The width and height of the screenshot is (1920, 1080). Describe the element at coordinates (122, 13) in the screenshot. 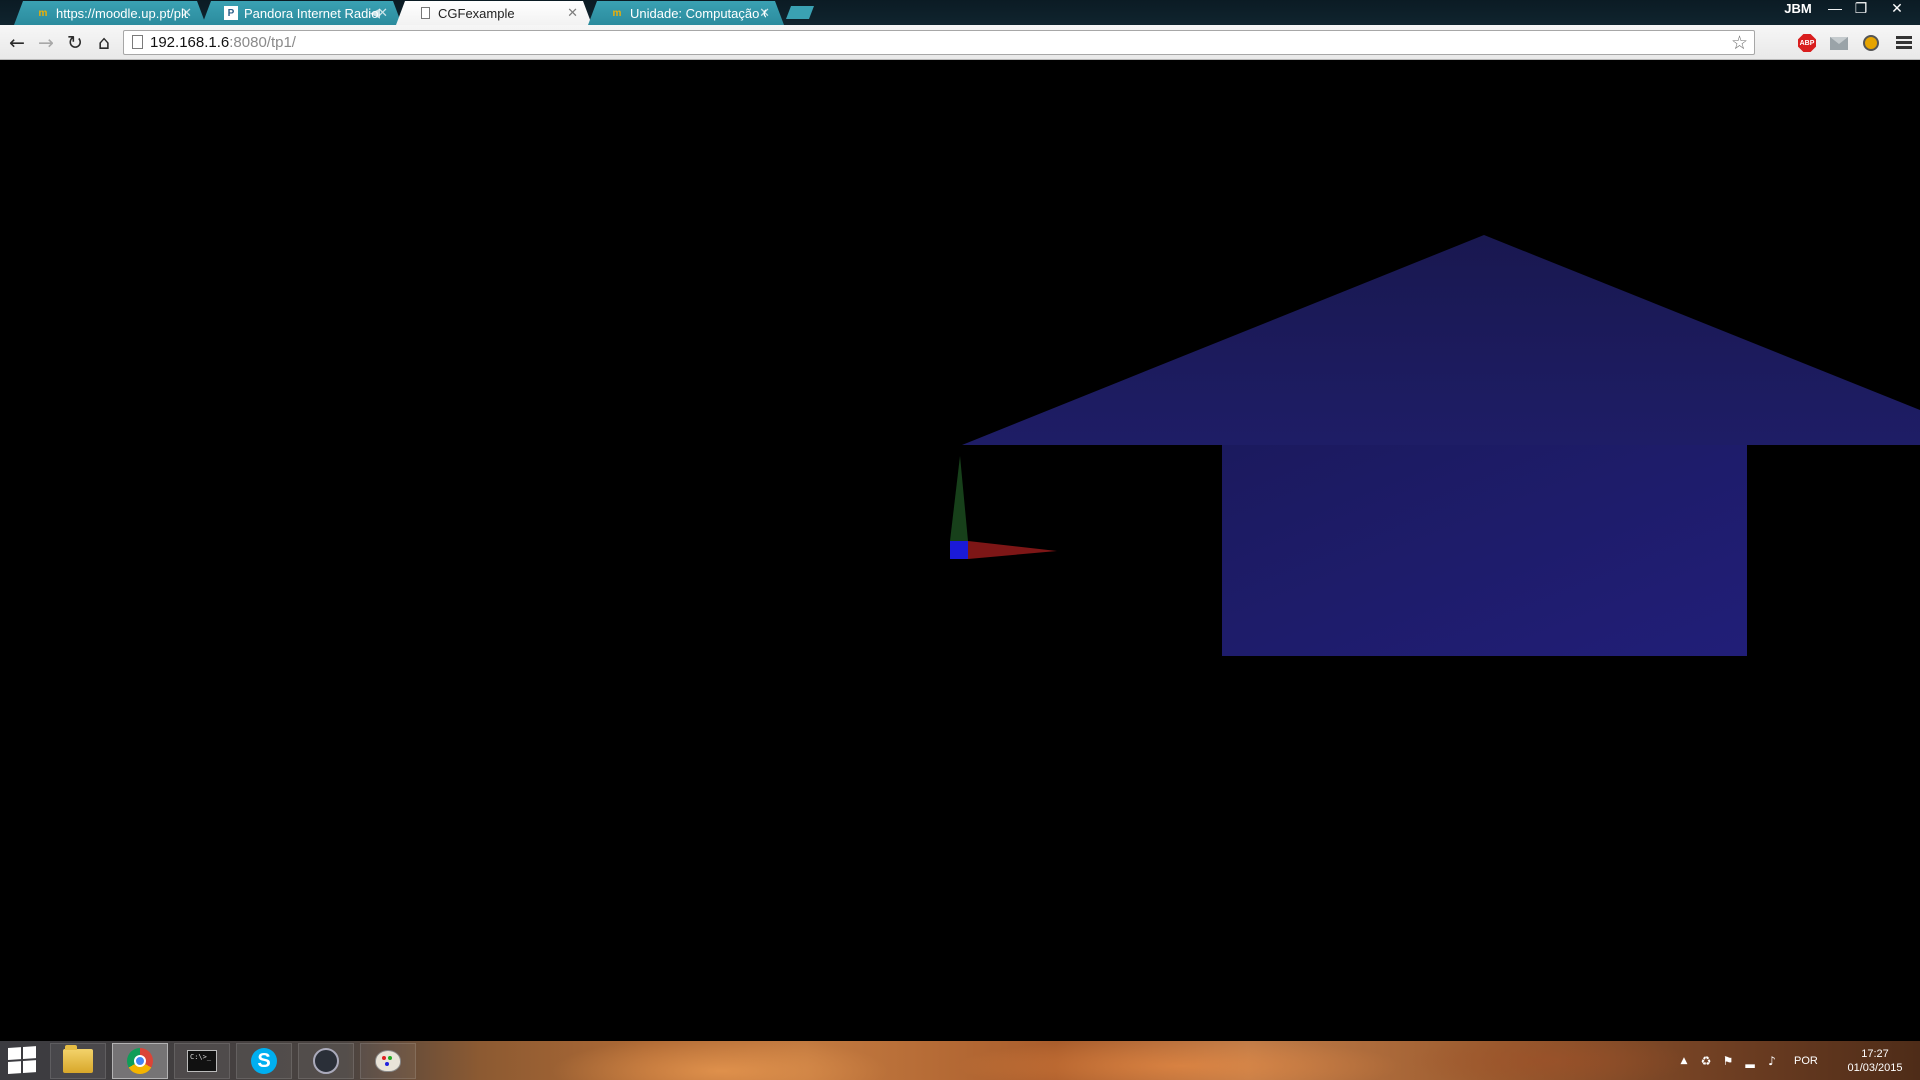

I see `tab-label: https://moodle.up.pt/plu` at that location.